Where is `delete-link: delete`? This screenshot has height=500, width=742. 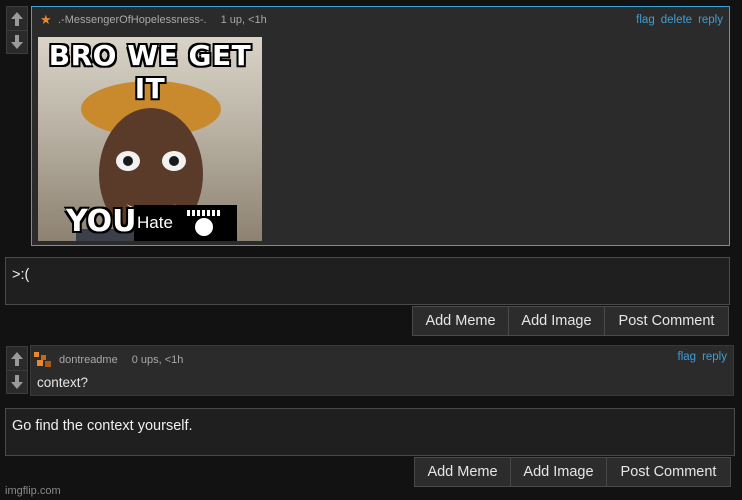 delete-link: delete is located at coordinates (676, 20).